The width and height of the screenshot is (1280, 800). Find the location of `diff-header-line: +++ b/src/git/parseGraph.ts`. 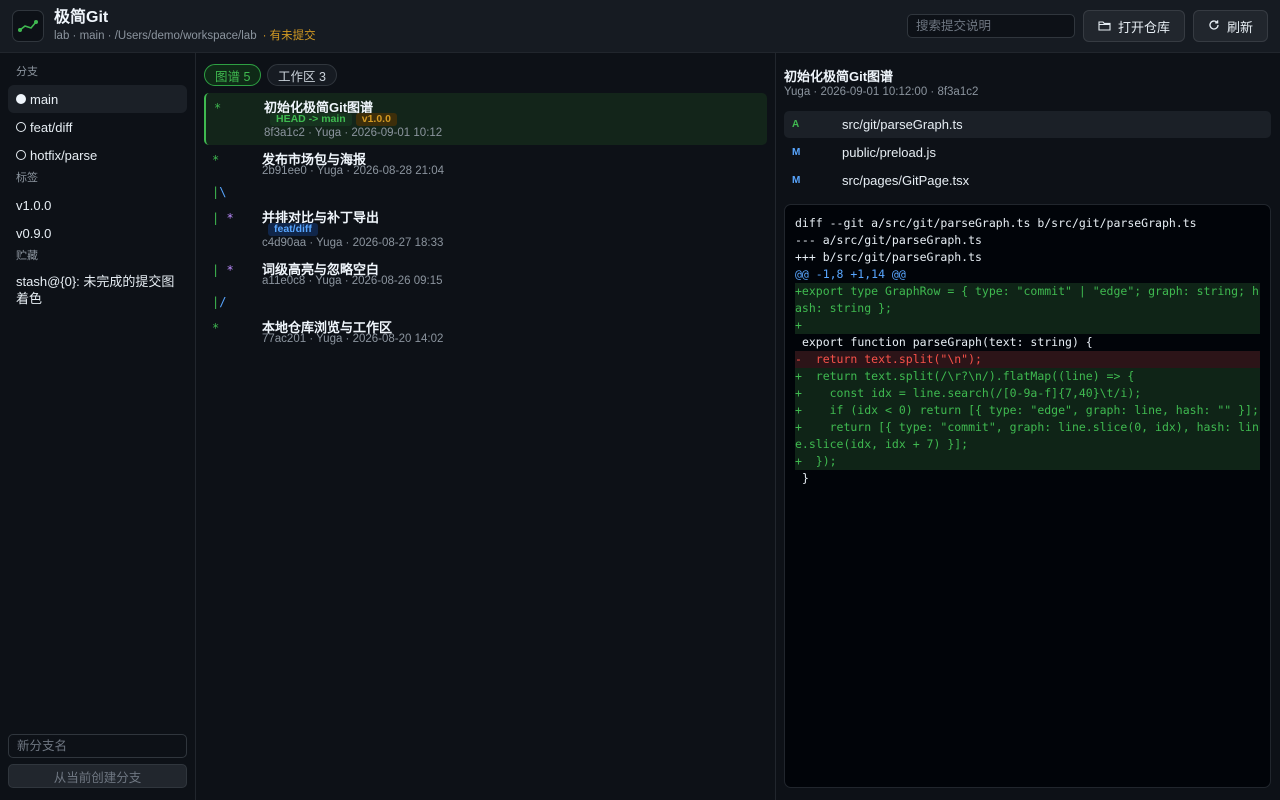

diff-header-line: +++ b/src/git/parseGraph.ts is located at coordinates (888, 257).